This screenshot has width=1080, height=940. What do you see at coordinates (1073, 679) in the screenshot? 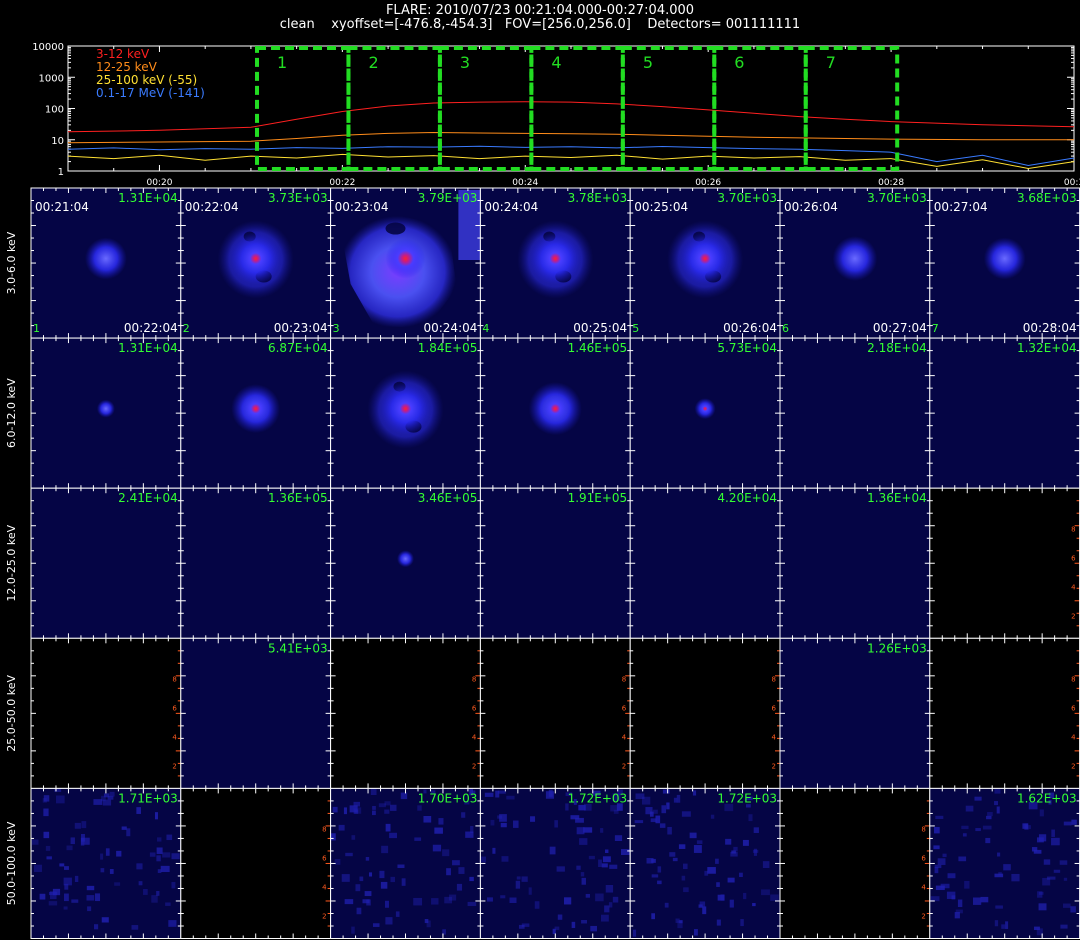
I see `blank-axis-label: 8` at bounding box center [1073, 679].